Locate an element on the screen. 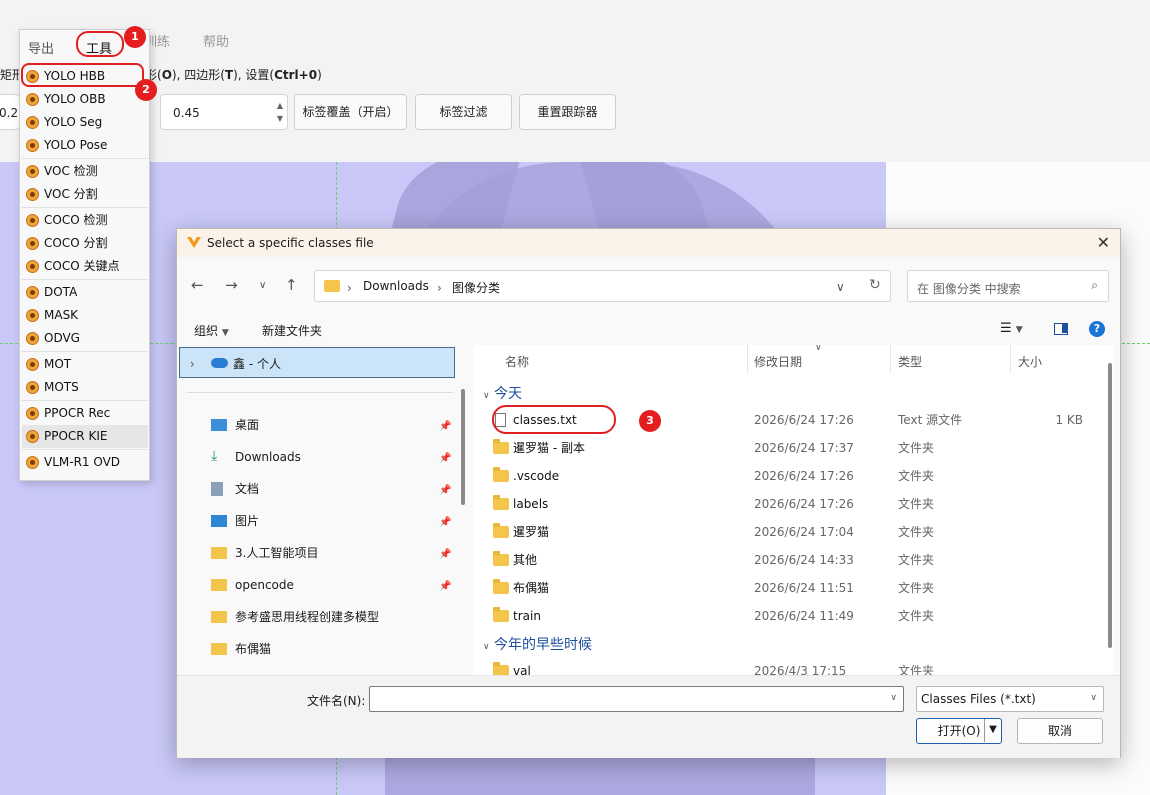 The height and width of the screenshot is (795, 1150). expand-chevron-icon: › is located at coordinates (192, 364).